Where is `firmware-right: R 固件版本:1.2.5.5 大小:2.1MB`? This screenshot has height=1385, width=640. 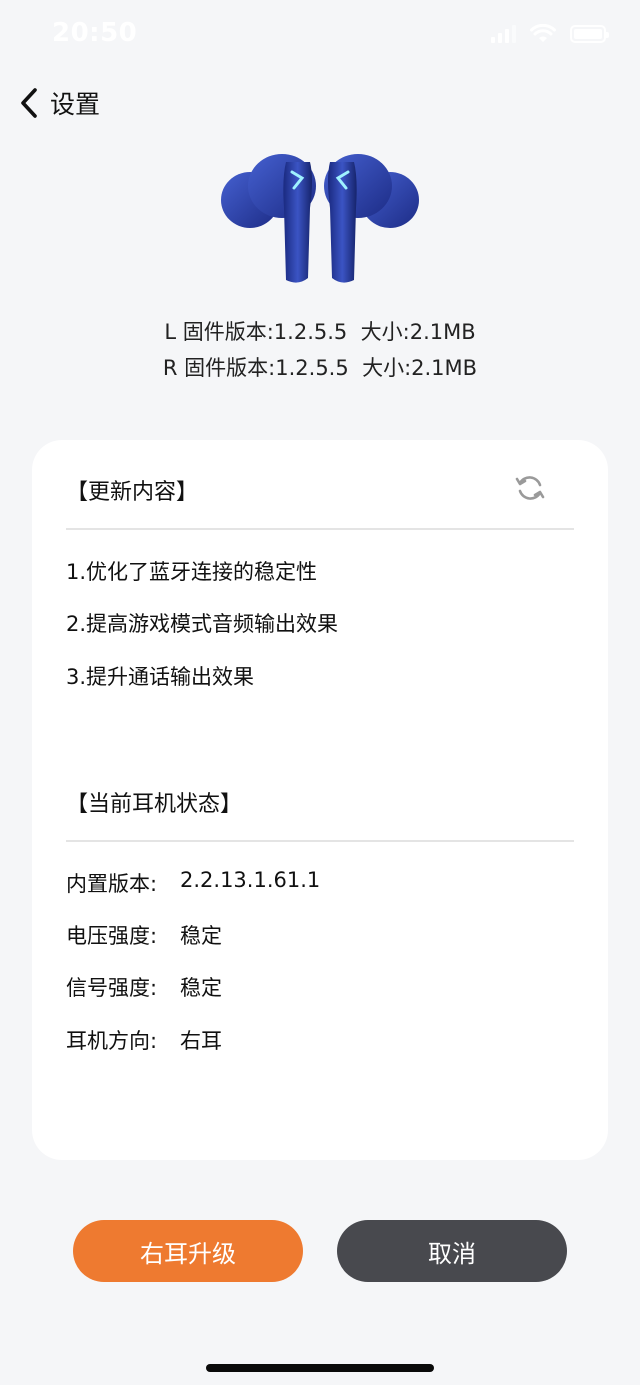
firmware-right: R 固件版本:1.2.5.5 大小:2.1MB is located at coordinates (320, 368).